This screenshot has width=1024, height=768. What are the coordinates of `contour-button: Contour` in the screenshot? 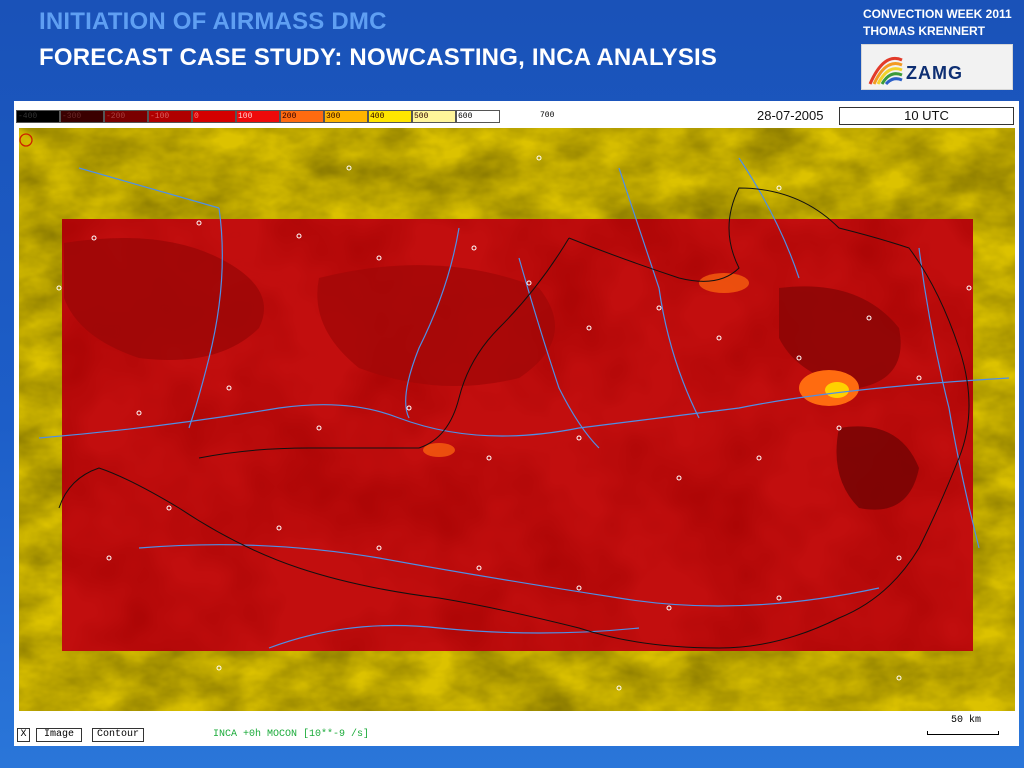 It's located at (118, 735).